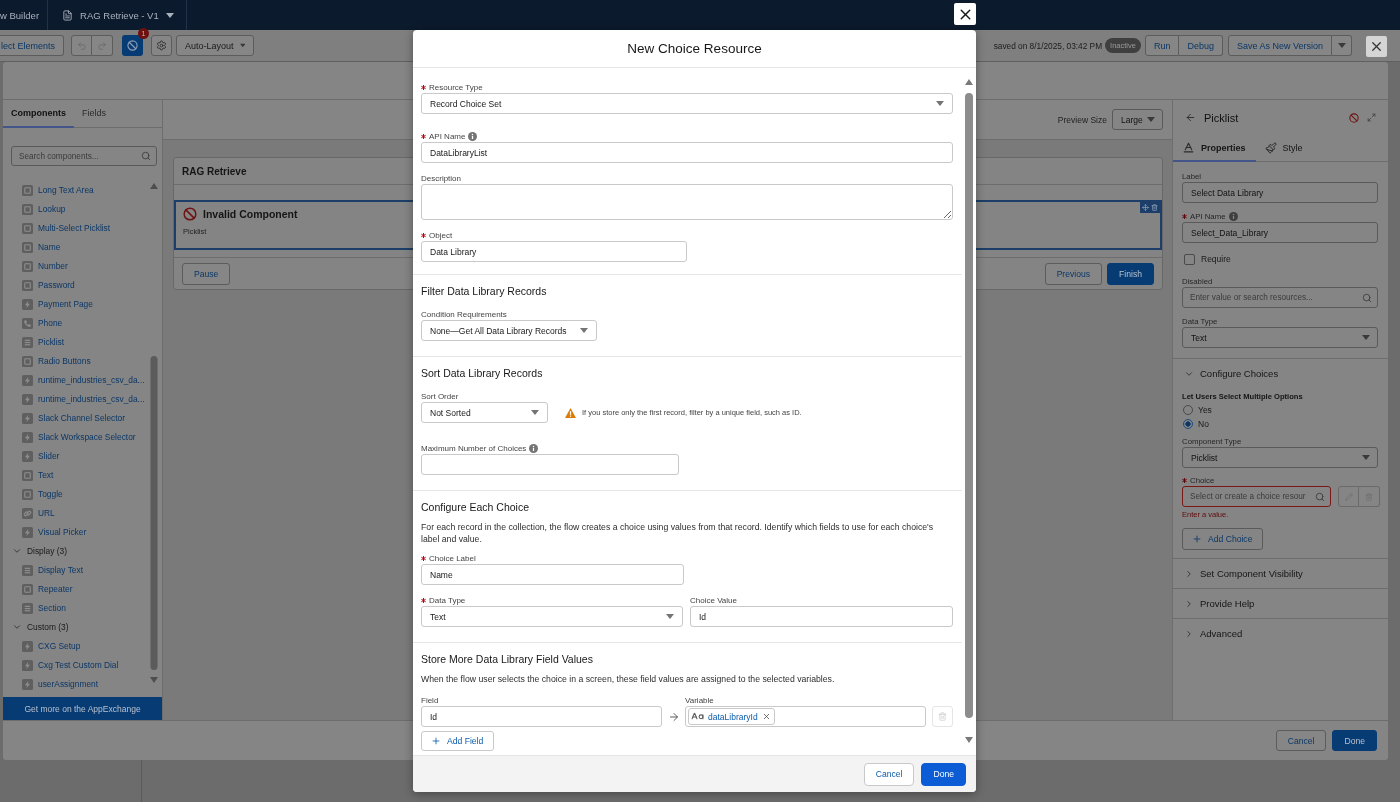  Describe the element at coordinates (76, 418) in the screenshot. I see `component-item: Slack Channel Selector` at that location.